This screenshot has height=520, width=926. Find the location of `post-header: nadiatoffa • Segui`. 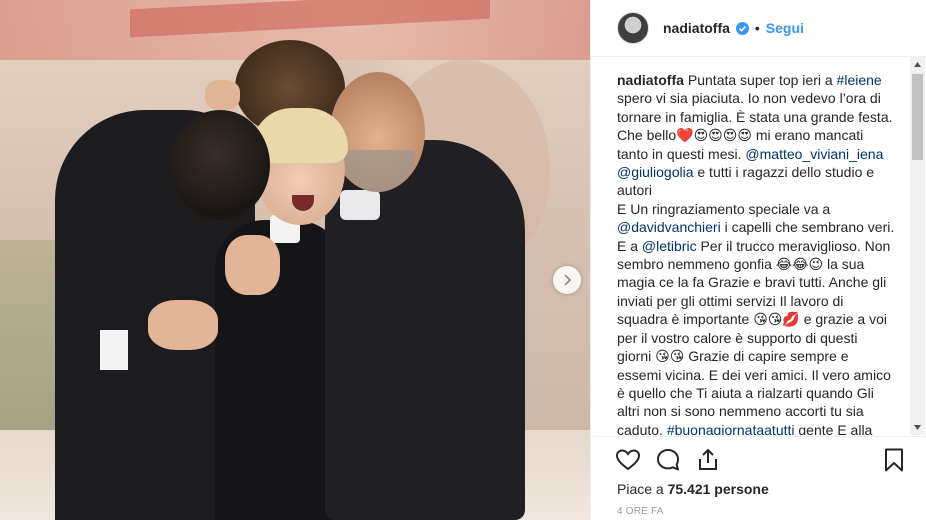

post-header: nadiatoffa • Segui is located at coordinates (758, 28).